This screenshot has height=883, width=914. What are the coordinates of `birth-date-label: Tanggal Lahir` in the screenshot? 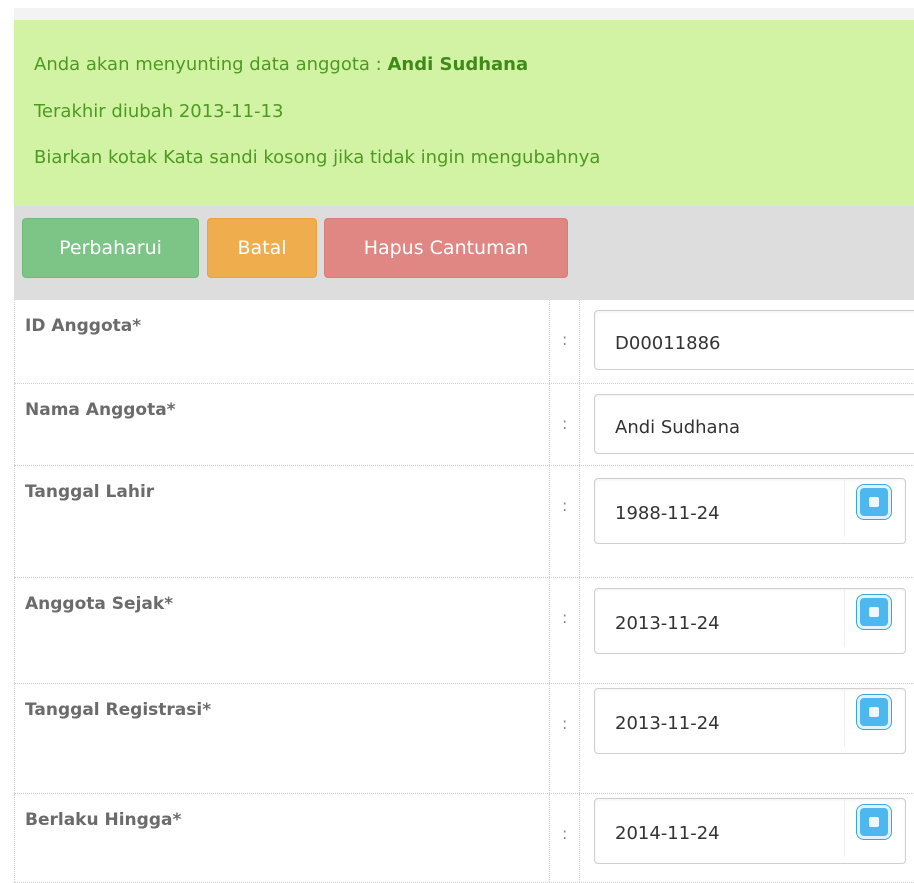 It's located at (90, 492).